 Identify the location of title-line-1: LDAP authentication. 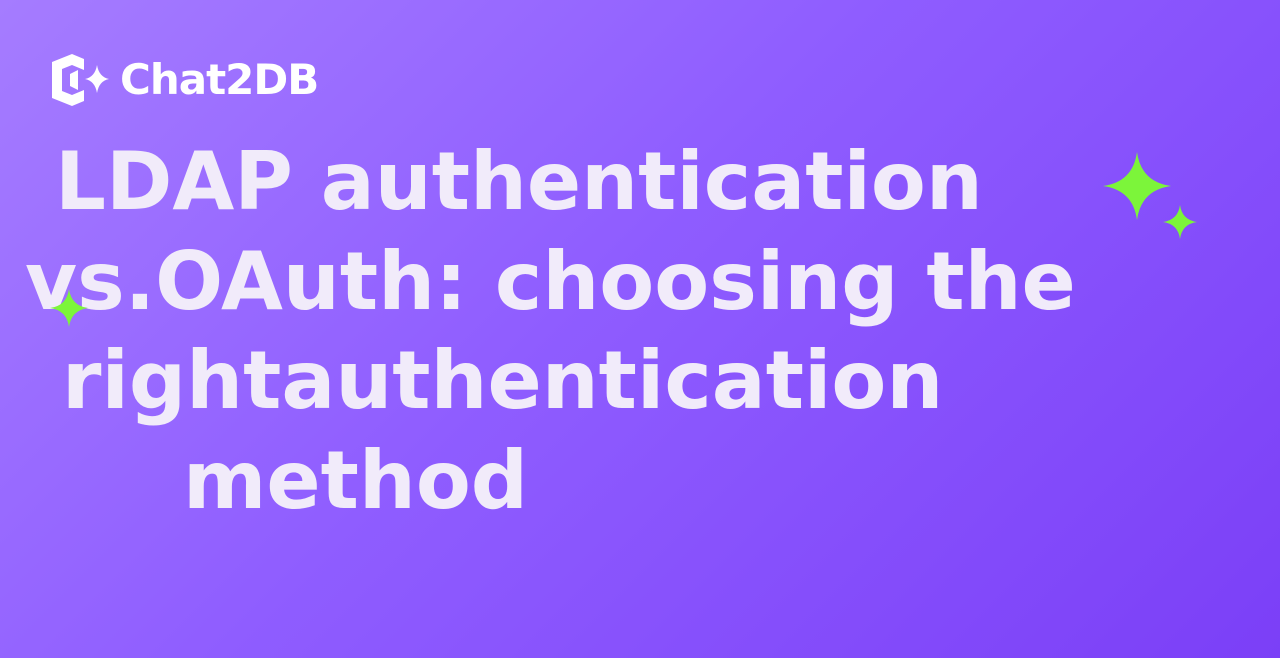
(519, 181).